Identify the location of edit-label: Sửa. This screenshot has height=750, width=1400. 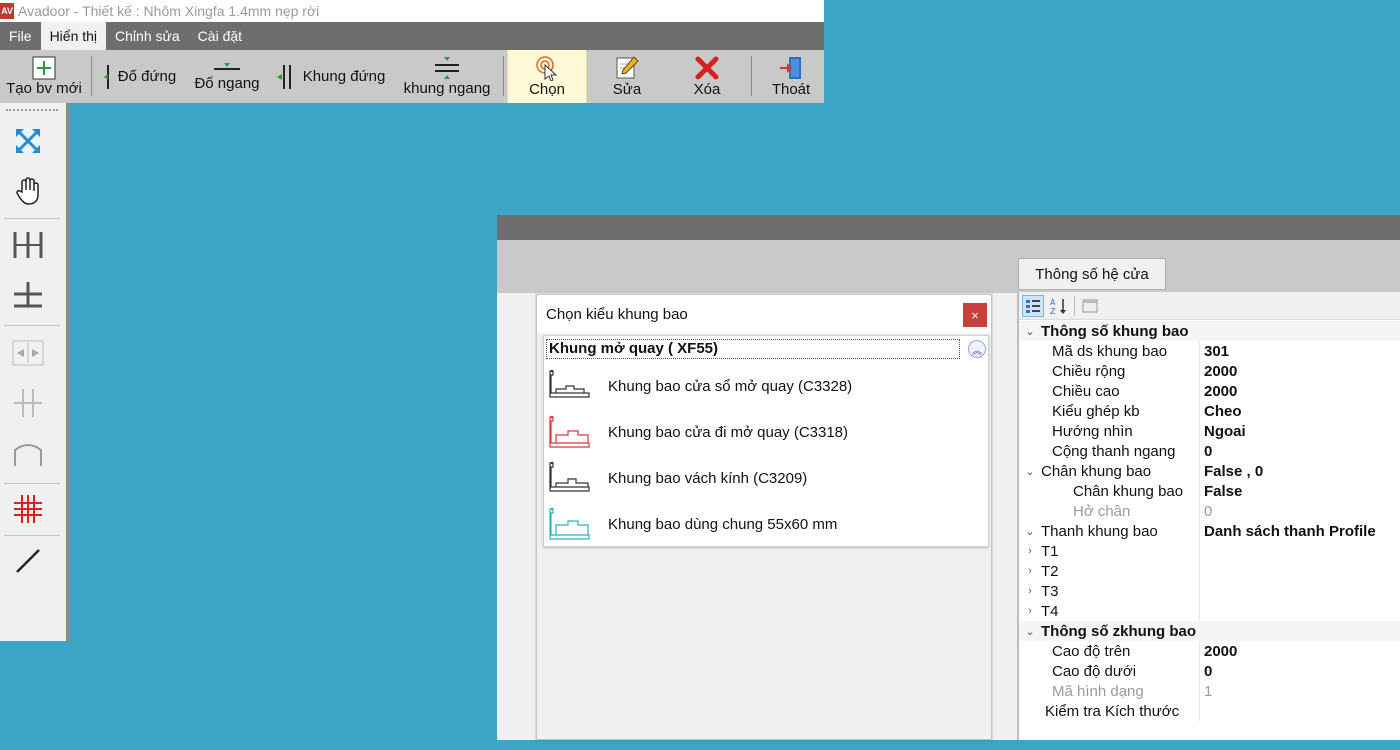
(627, 89).